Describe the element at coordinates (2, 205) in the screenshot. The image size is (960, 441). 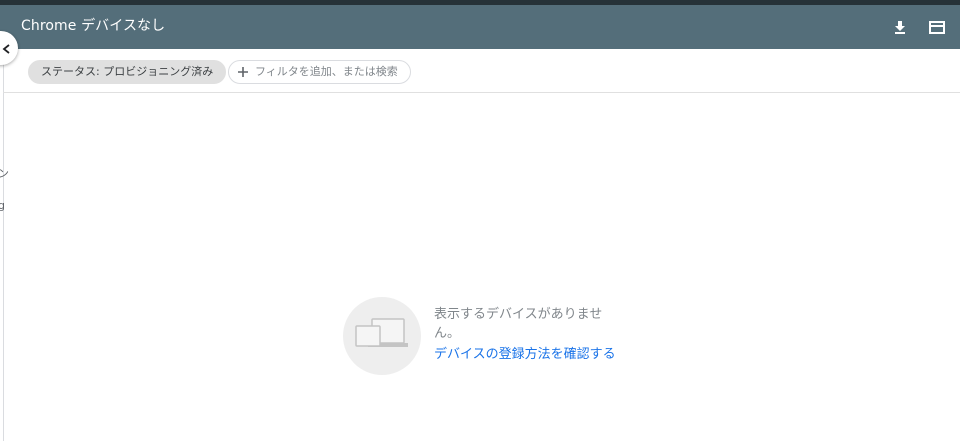
I see `sidebar-text-fragment: g` at that location.